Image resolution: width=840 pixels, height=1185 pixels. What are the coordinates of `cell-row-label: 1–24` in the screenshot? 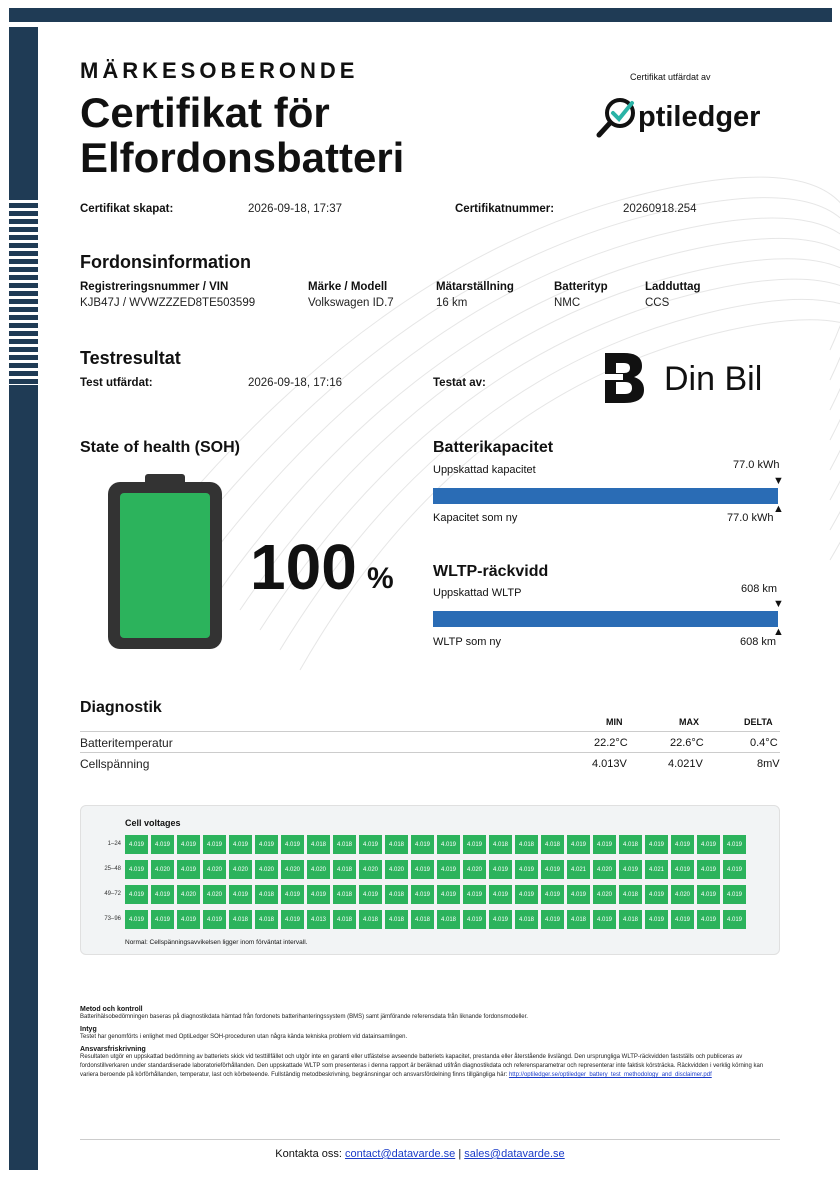 It's located at (114, 844).